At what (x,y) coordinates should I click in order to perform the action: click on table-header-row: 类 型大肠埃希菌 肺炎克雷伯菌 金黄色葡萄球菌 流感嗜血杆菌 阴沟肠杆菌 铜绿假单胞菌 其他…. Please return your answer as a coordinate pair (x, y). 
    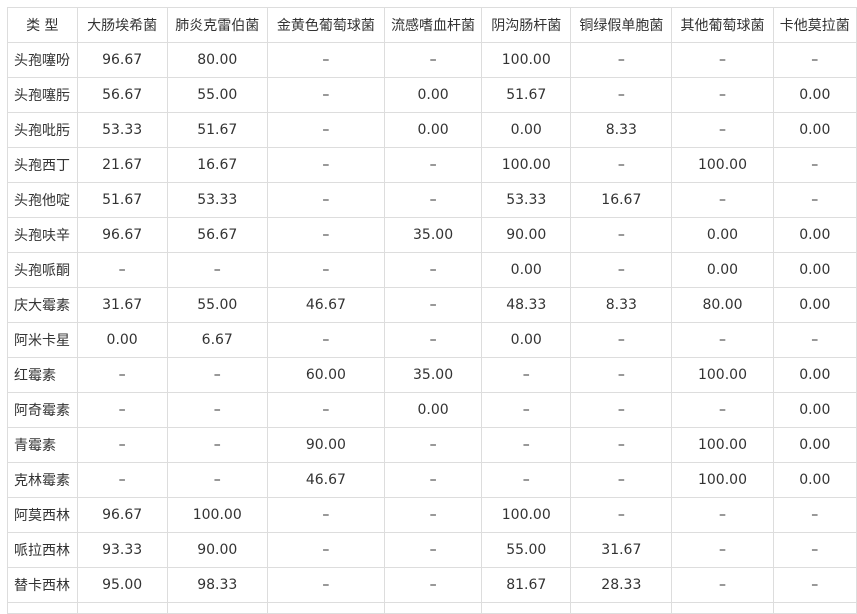
    Looking at the image, I should click on (432, 25).